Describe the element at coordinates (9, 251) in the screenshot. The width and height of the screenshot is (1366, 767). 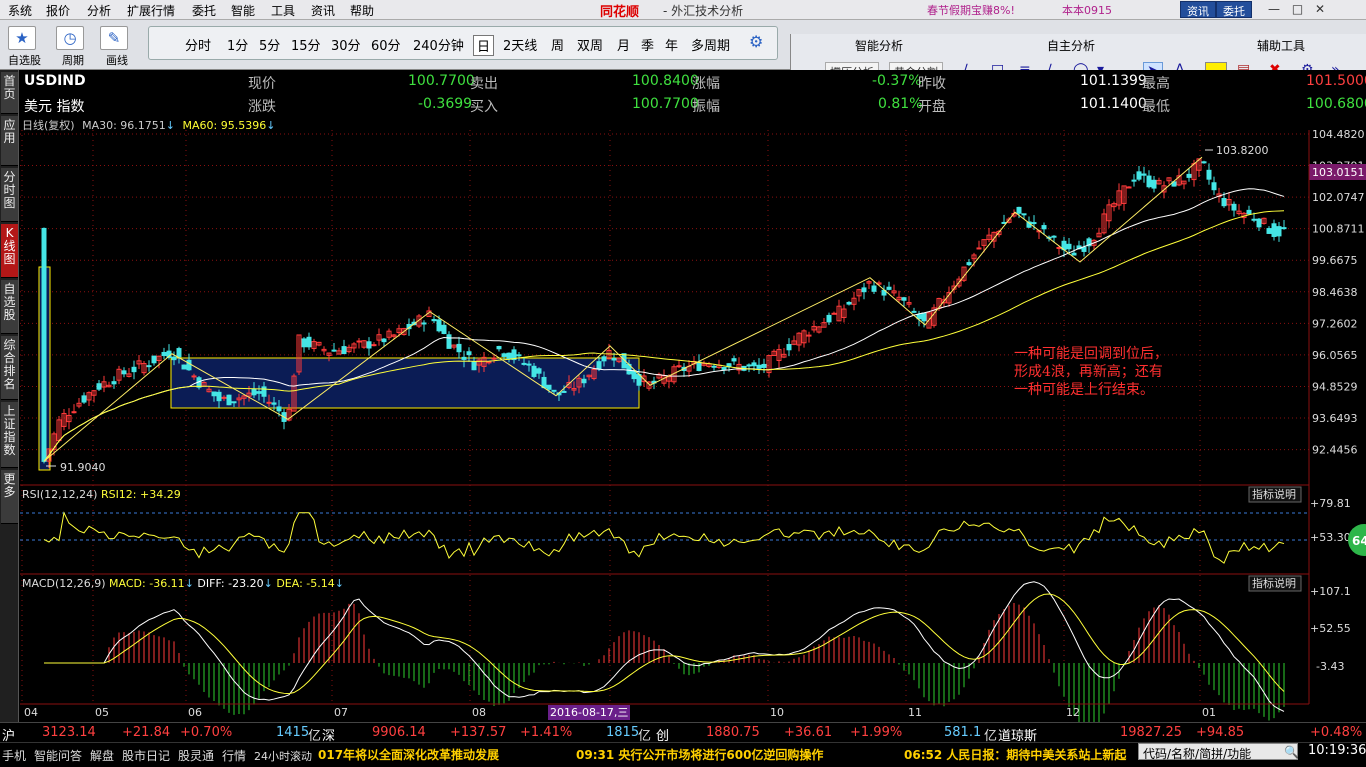
I see `tab-kline: K线图` at that location.